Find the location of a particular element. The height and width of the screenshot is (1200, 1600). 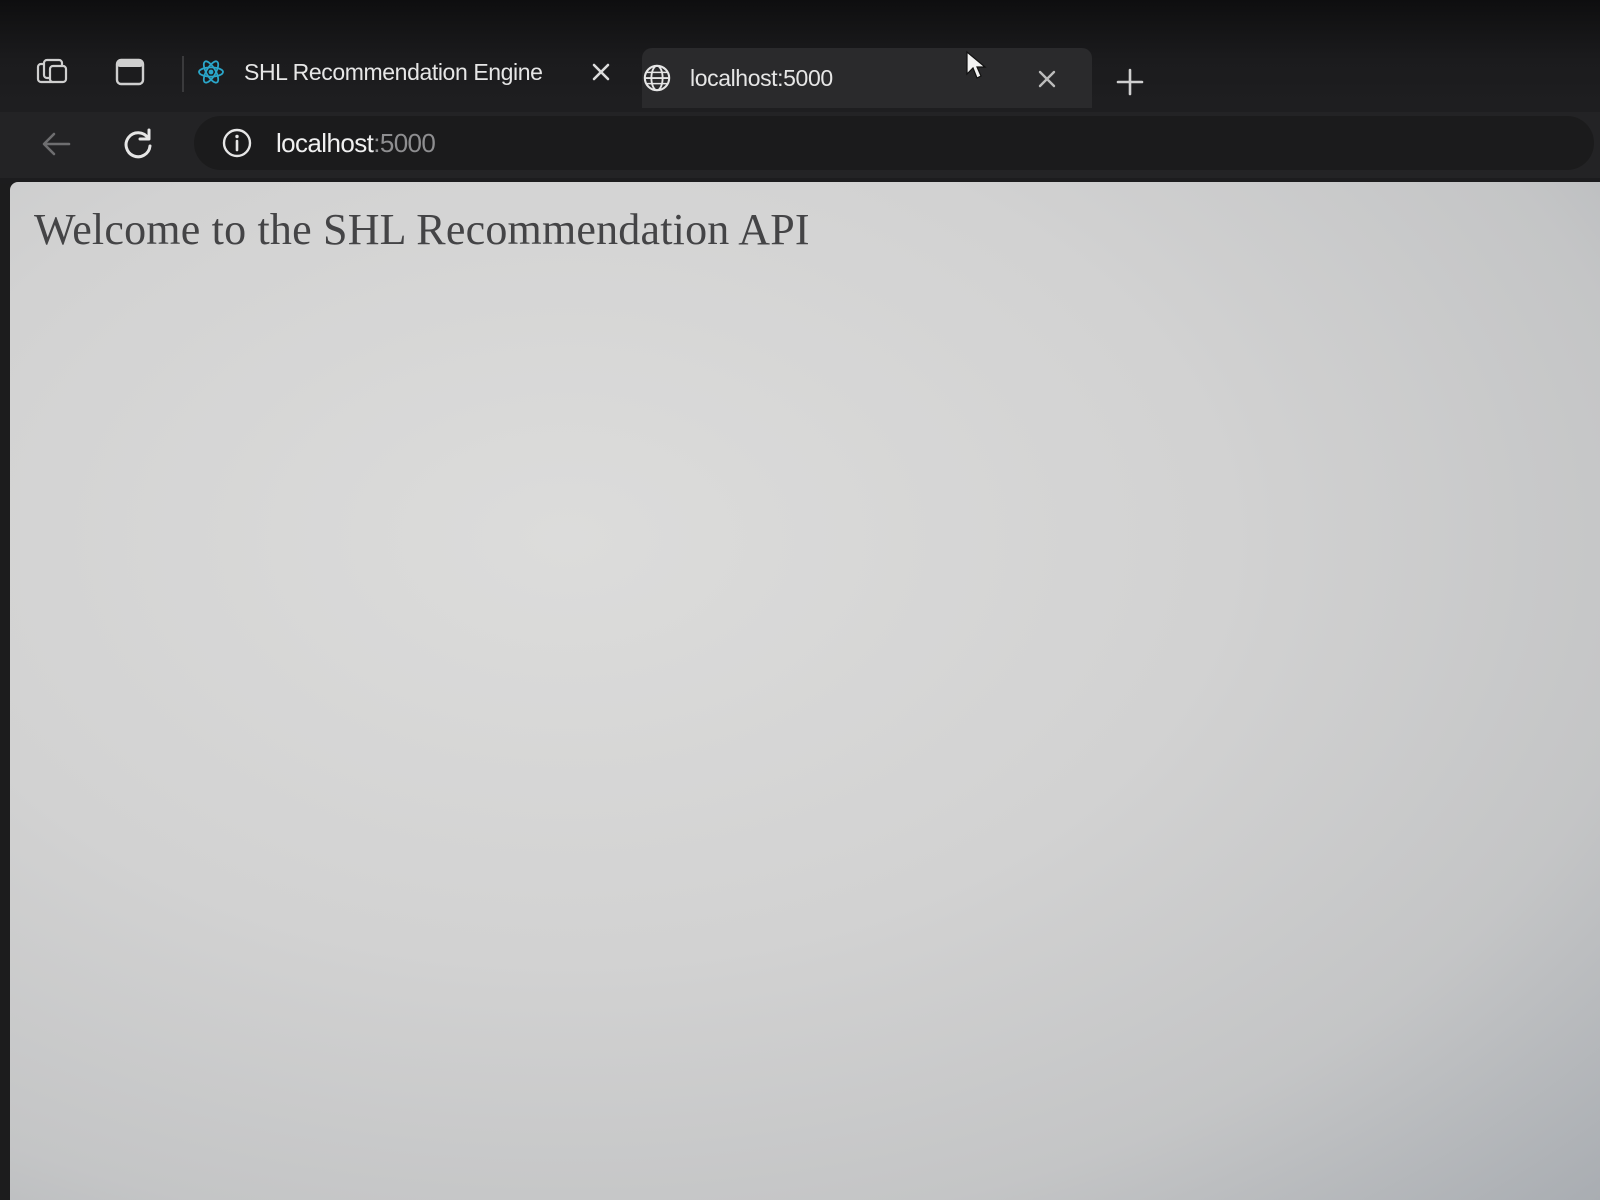

react-atom-icon is located at coordinates (211, 72).